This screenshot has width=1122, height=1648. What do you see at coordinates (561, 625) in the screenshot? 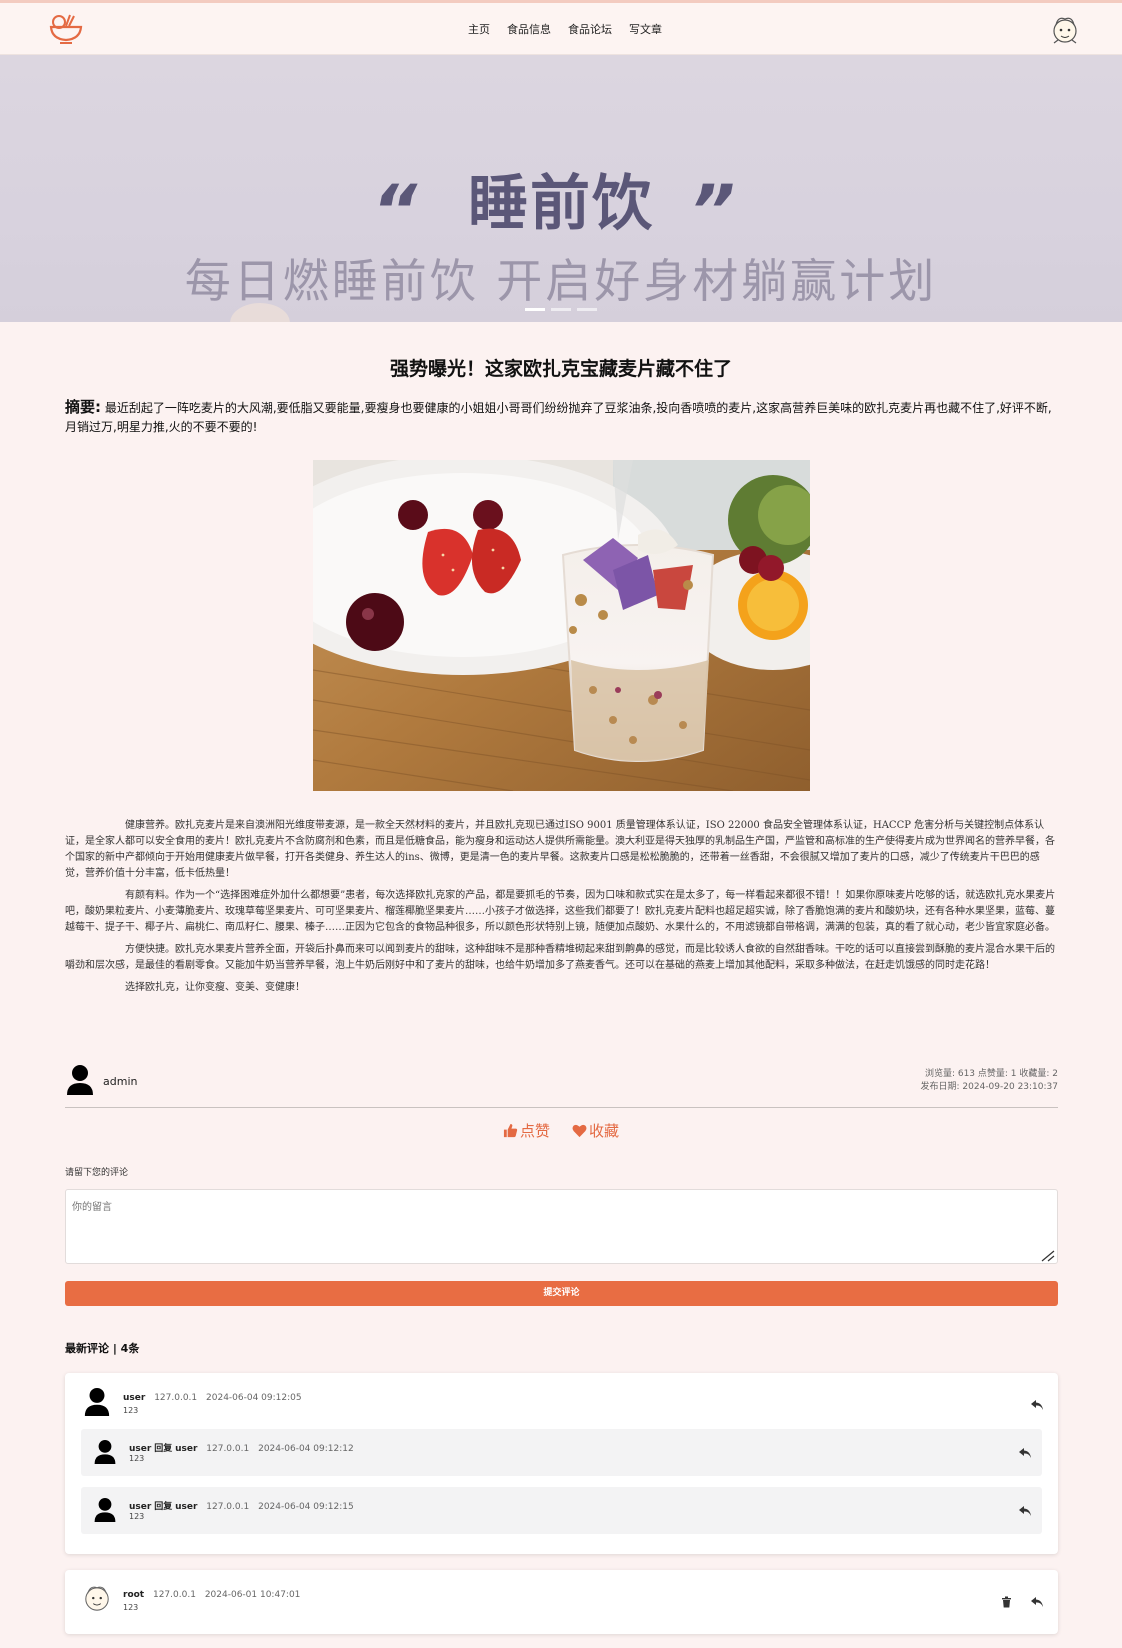
I see `article-photo` at bounding box center [561, 625].